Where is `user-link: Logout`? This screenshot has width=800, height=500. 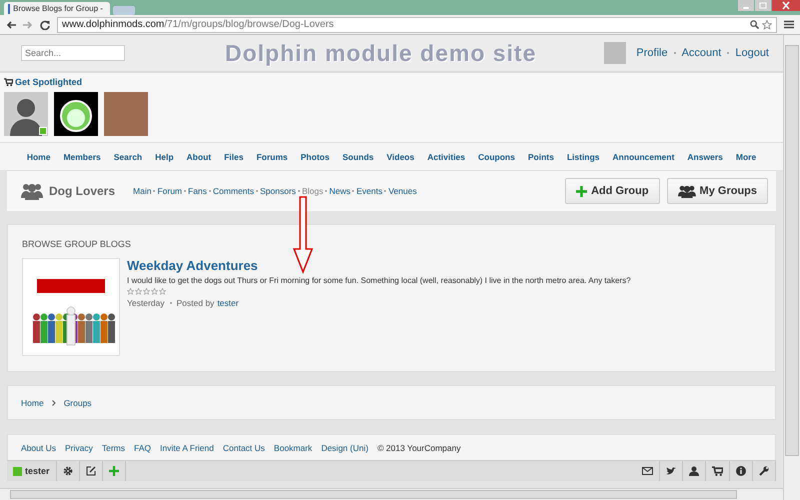
user-link: Logout is located at coordinates (752, 53).